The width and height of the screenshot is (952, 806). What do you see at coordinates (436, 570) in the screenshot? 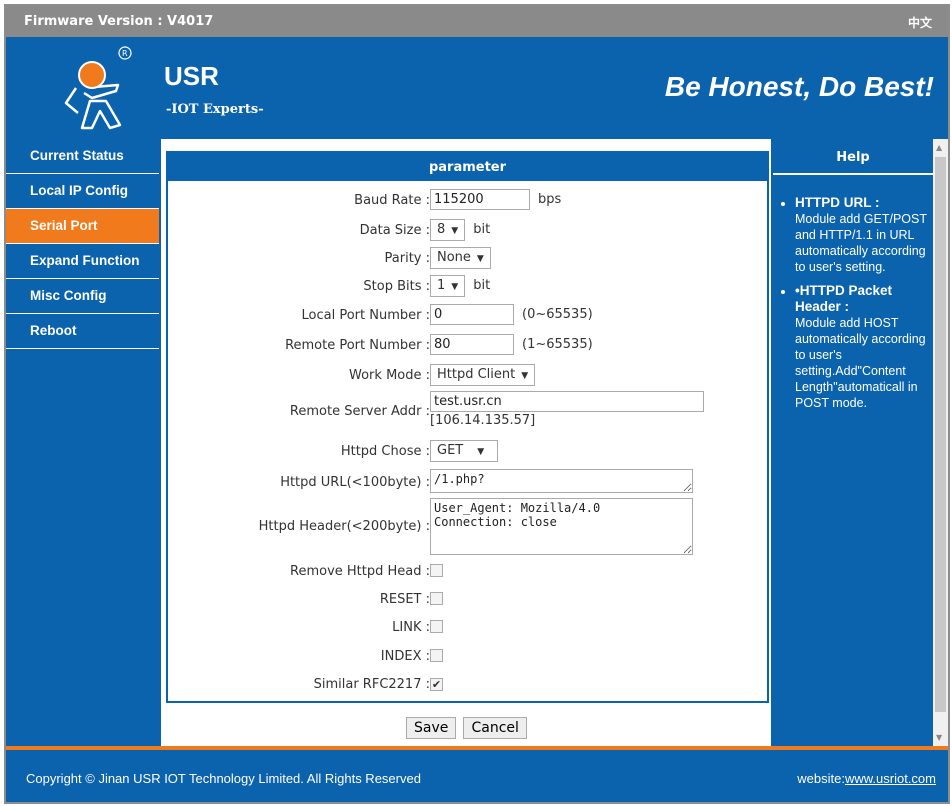
I see `remove-head-checkbox` at bounding box center [436, 570].